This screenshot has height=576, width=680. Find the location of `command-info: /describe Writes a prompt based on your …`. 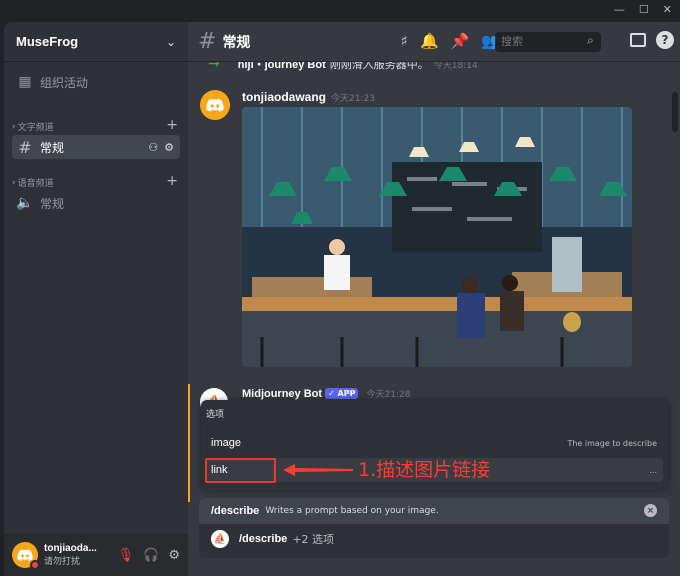

command-info: /describe Writes a prompt based on your … is located at coordinates (434, 511).